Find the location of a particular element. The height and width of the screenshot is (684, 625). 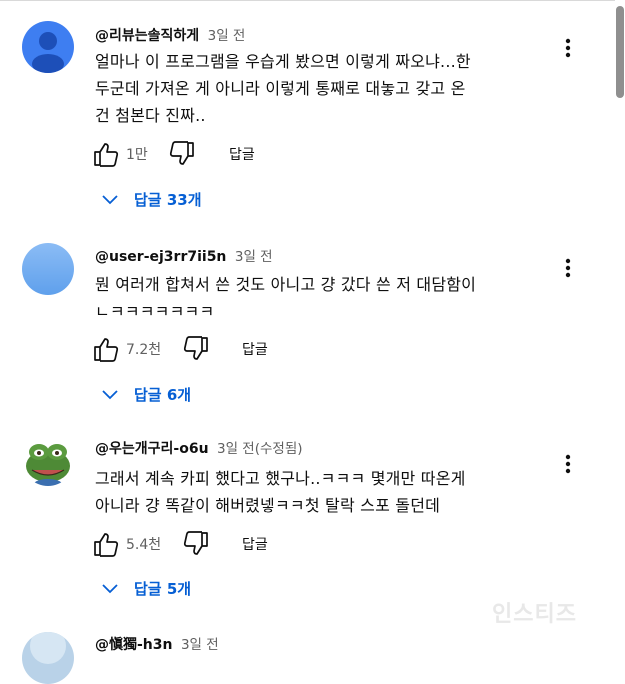

comment-author: @우는개구리-o6u is located at coordinates (152, 449).